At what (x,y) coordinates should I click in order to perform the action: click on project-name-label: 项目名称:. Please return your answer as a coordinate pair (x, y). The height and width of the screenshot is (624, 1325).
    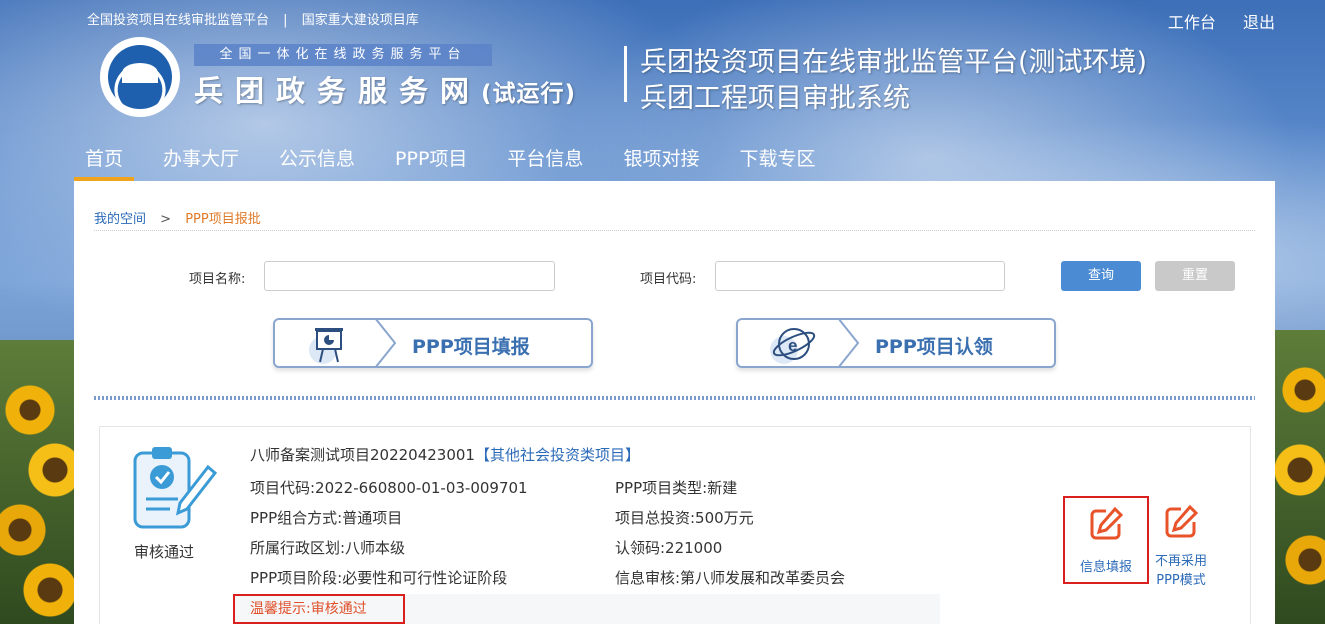
    Looking at the image, I should click on (217, 279).